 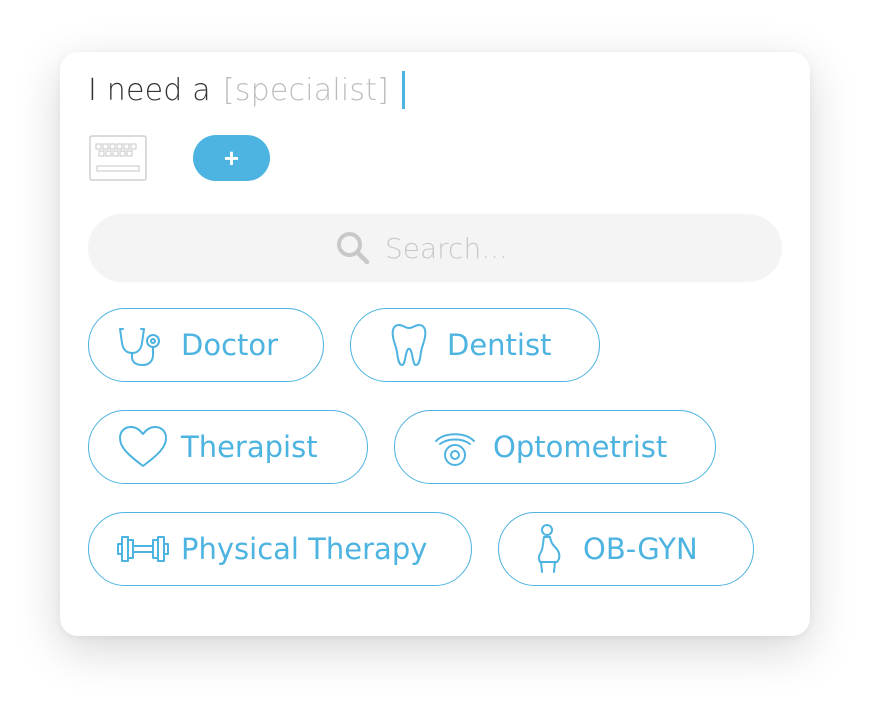 I want to click on chip-label: Optometrist, so click(x=580, y=447).